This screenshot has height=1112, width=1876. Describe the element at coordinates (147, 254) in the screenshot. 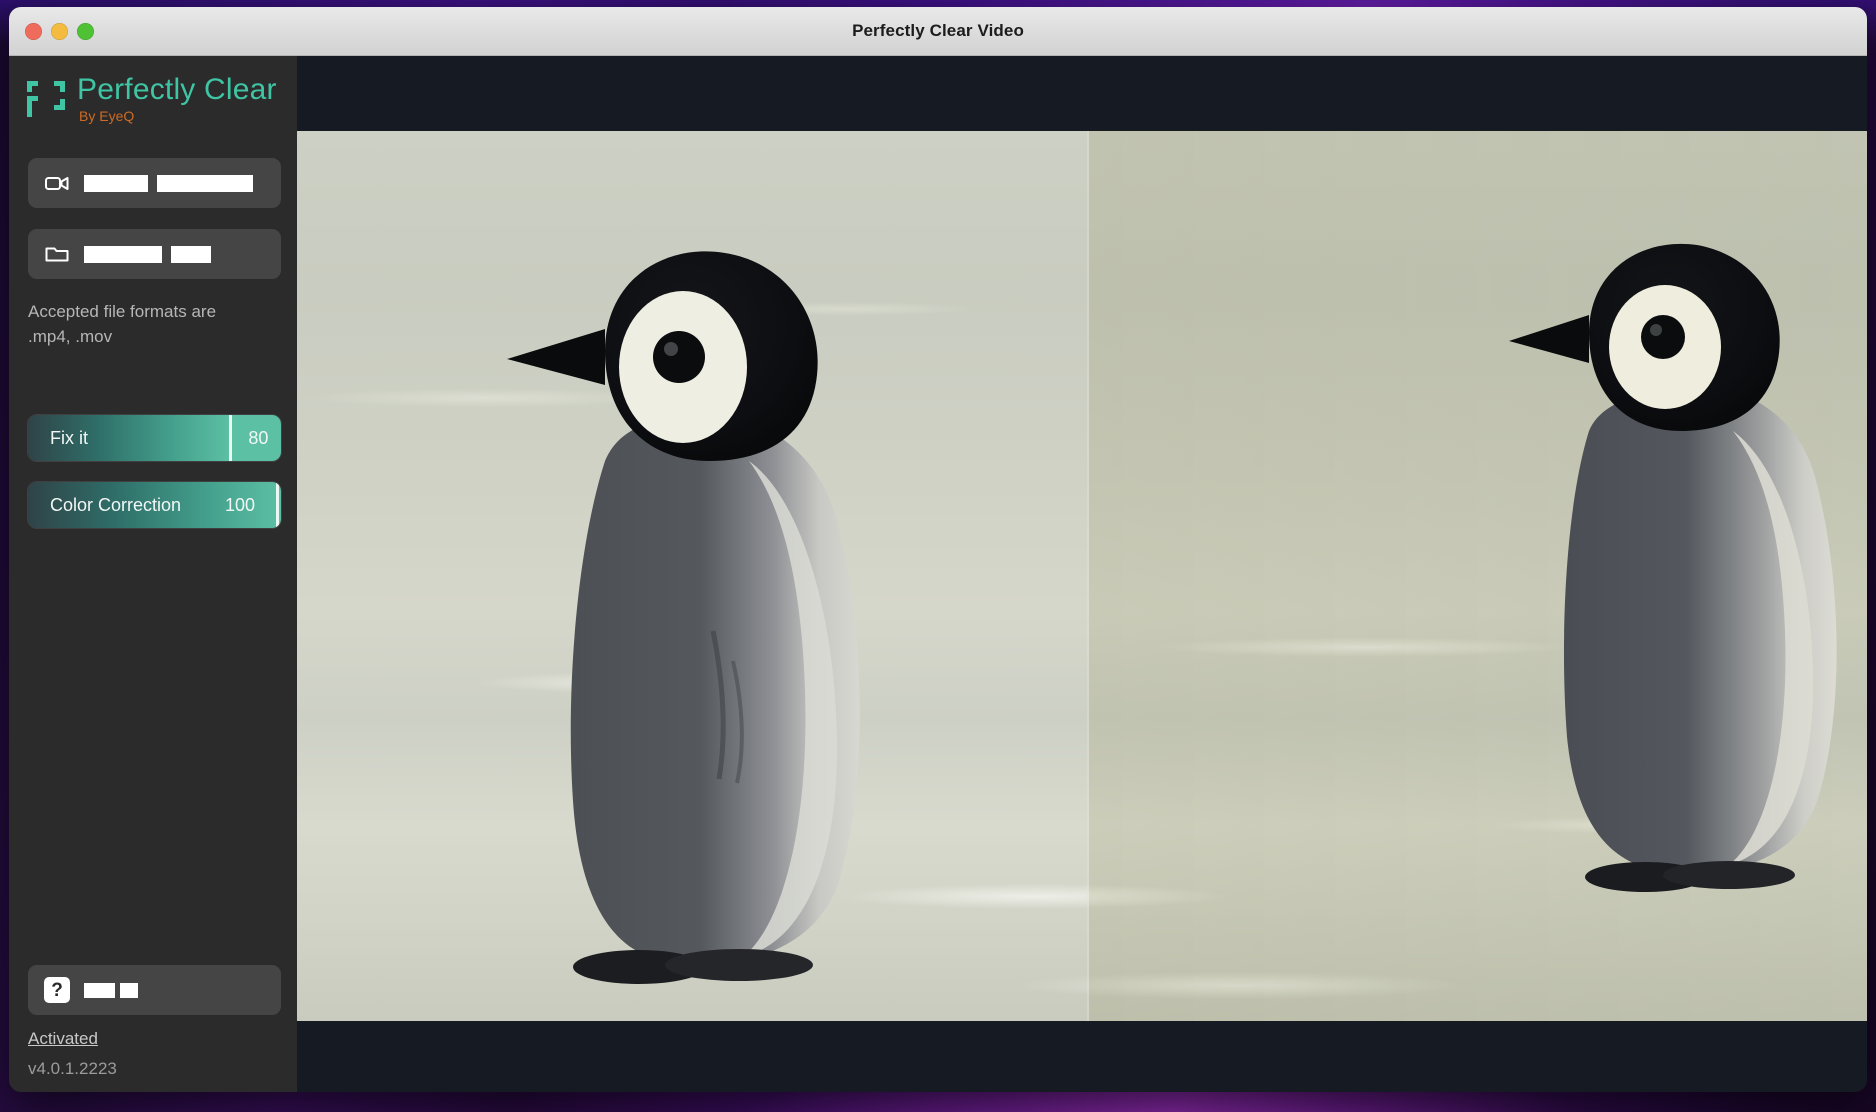

I see `open-folder-label-redacted` at that location.